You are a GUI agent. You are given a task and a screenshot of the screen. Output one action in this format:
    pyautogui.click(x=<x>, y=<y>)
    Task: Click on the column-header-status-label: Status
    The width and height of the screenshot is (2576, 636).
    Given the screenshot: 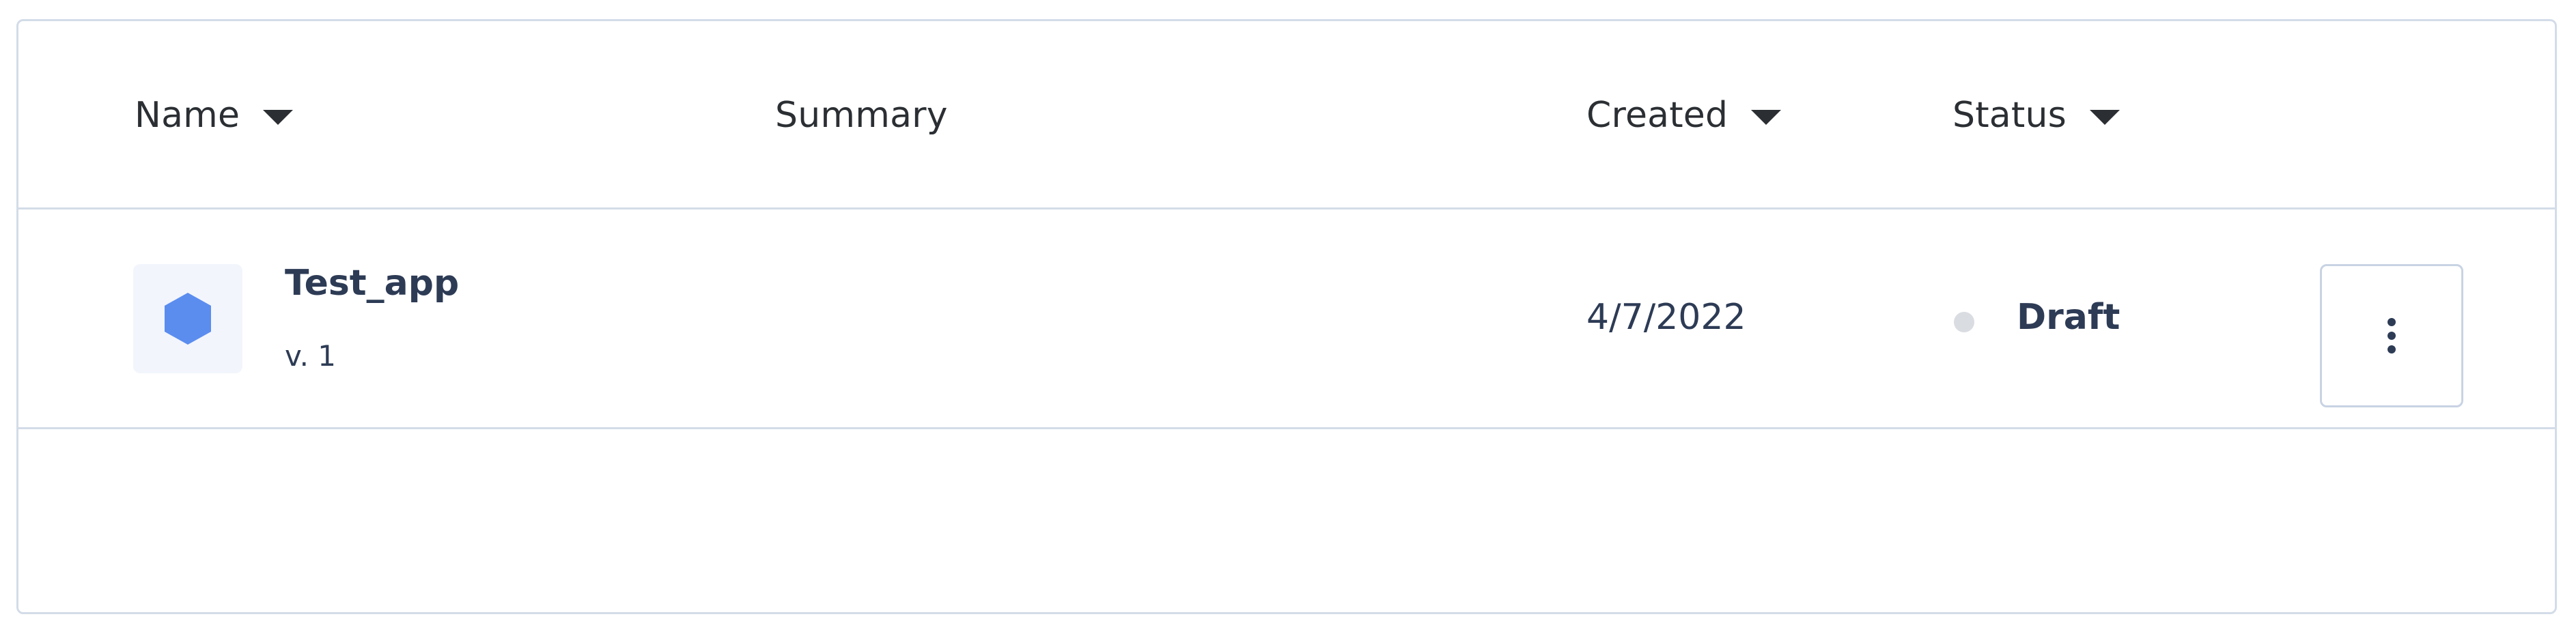 What is the action you would take?
    pyautogui.click(x=2009, y=115)
    